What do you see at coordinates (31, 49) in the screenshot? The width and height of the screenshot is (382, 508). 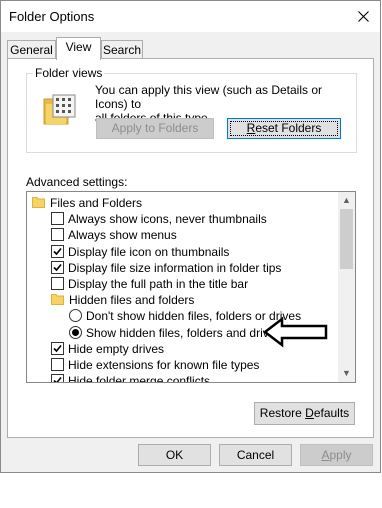 I see `tab-general: General` at bounding box center [31, 49].